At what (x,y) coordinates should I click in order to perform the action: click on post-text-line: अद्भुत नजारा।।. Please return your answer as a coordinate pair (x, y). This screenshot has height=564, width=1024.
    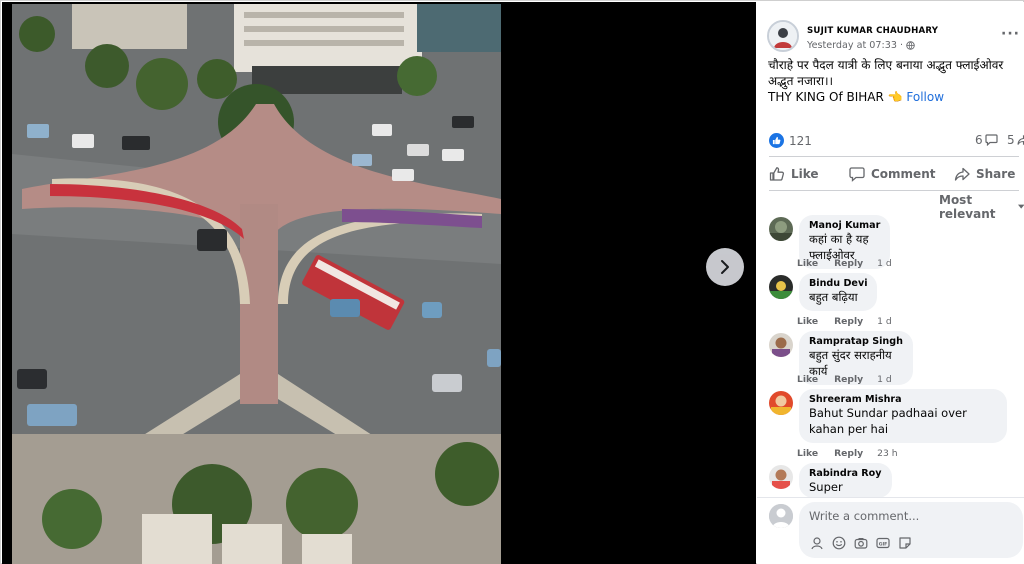
    Looking at the image, I should click on (801, 81).